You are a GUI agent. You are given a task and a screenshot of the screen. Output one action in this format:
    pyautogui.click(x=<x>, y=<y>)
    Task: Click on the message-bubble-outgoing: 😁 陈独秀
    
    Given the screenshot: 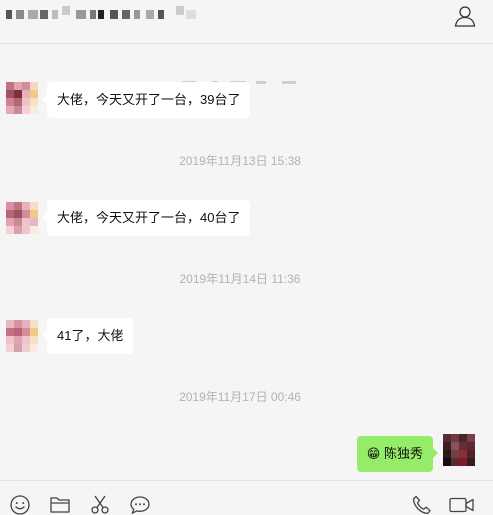 What is the action you would take?
    pyautogui.click(x=397, y=454)
    